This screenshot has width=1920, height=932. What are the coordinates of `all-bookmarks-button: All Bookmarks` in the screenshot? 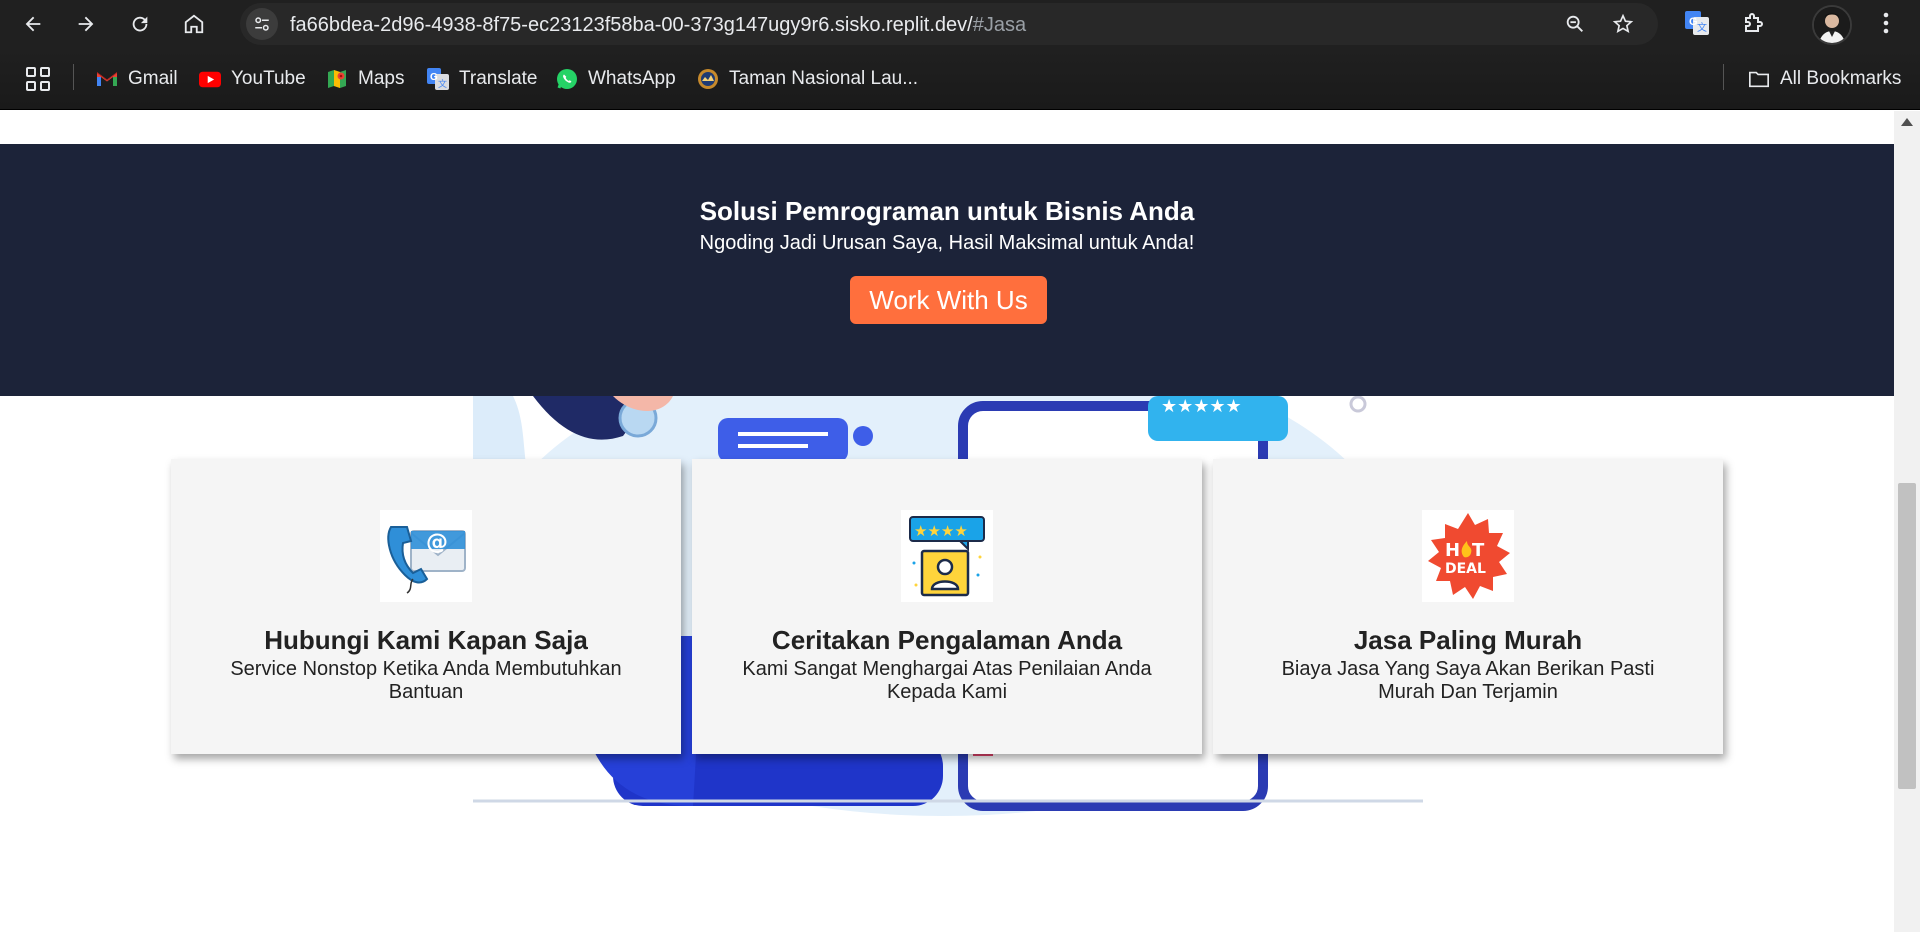 It's located at (1824, 79).